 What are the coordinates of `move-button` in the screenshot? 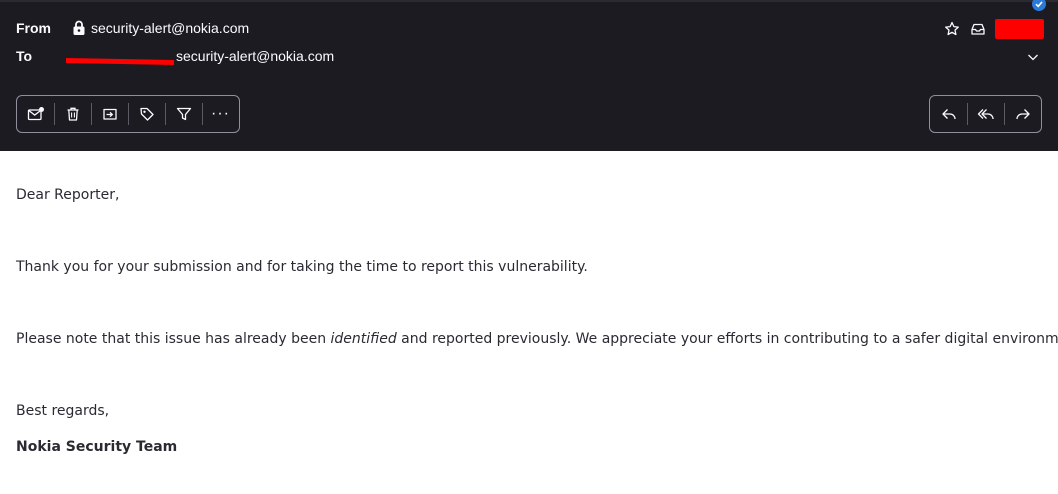 It's located at (109, 114).